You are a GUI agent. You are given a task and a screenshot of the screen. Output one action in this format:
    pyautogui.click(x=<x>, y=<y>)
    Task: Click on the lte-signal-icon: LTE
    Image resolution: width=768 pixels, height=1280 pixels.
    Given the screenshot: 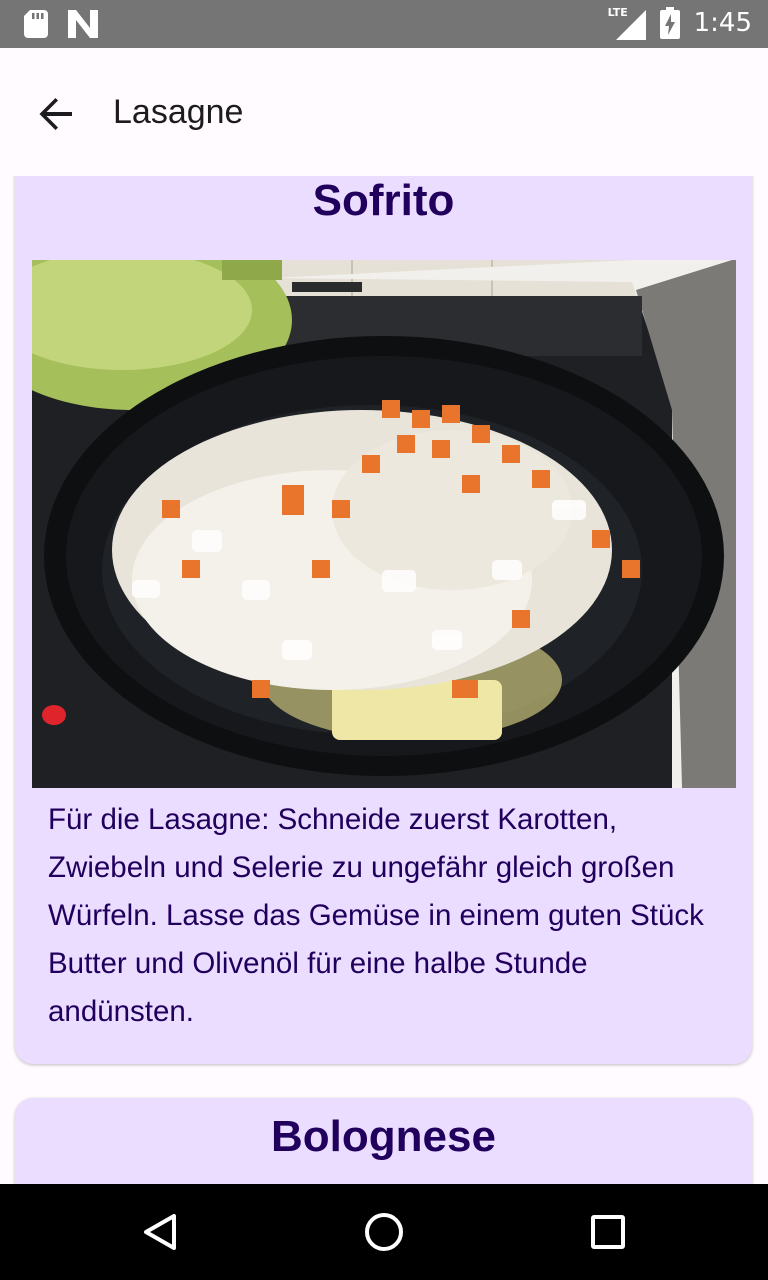 What is the action you would take?
    pyautogui.click(x=627, y=23)
    